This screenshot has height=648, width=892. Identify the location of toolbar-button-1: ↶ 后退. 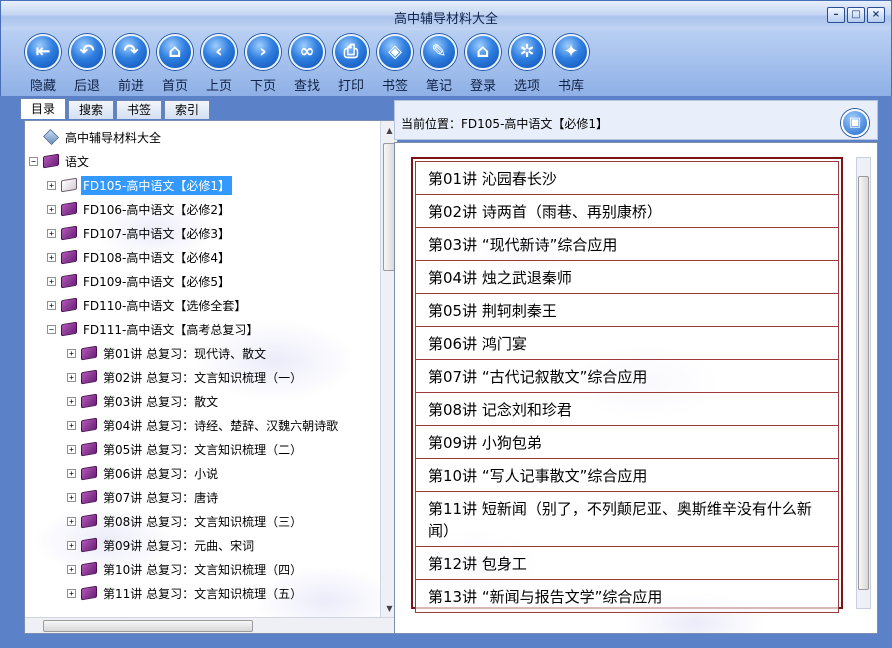
(87, 64).